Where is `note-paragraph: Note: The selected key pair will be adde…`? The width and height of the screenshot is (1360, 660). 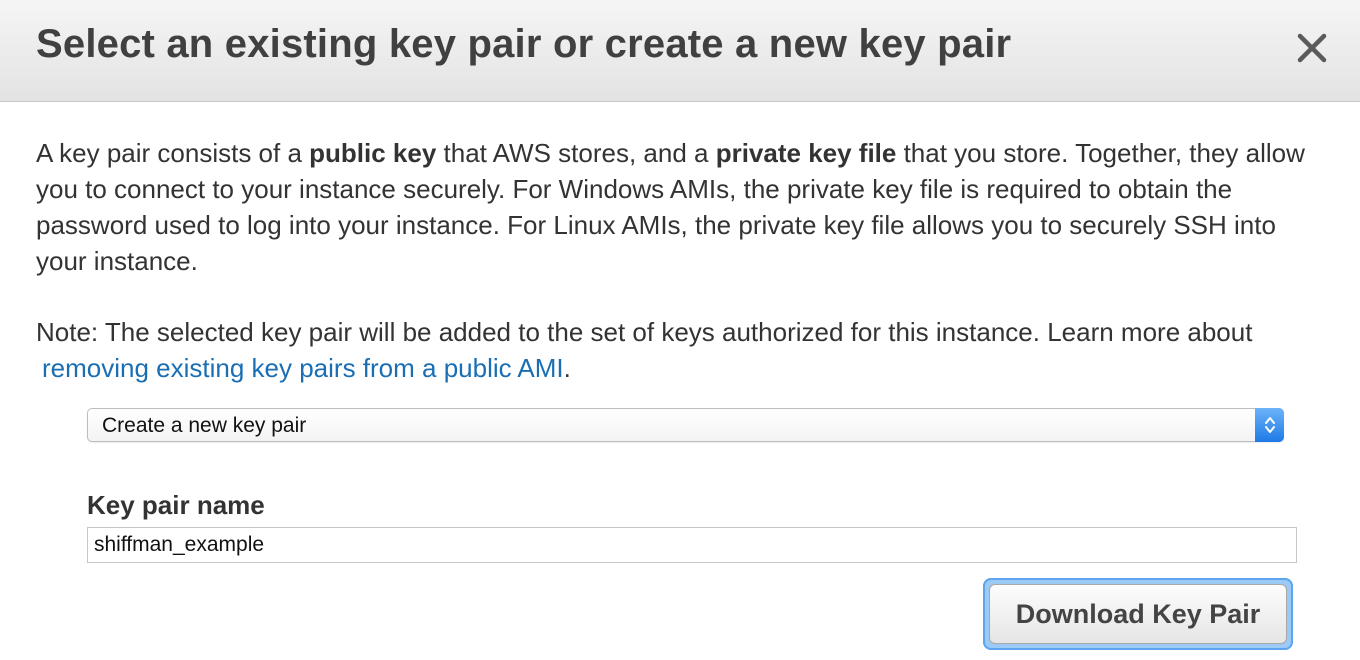 note-paragraph: Note: The selected key pair will be adde… is located at coordinates (684, 350).